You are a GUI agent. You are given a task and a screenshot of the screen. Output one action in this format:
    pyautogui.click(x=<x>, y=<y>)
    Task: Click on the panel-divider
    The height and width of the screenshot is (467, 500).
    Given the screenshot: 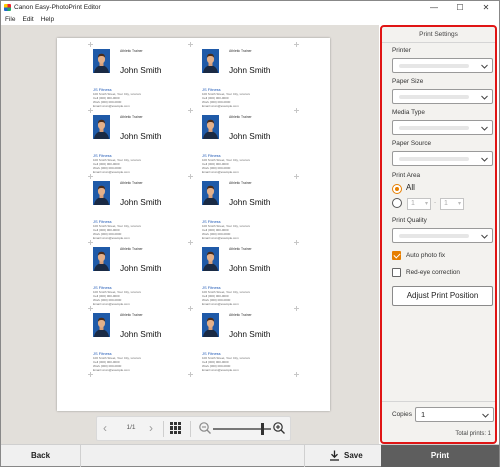 What is the action you would take?
    pyautogui.click(x=438, y=401)
    